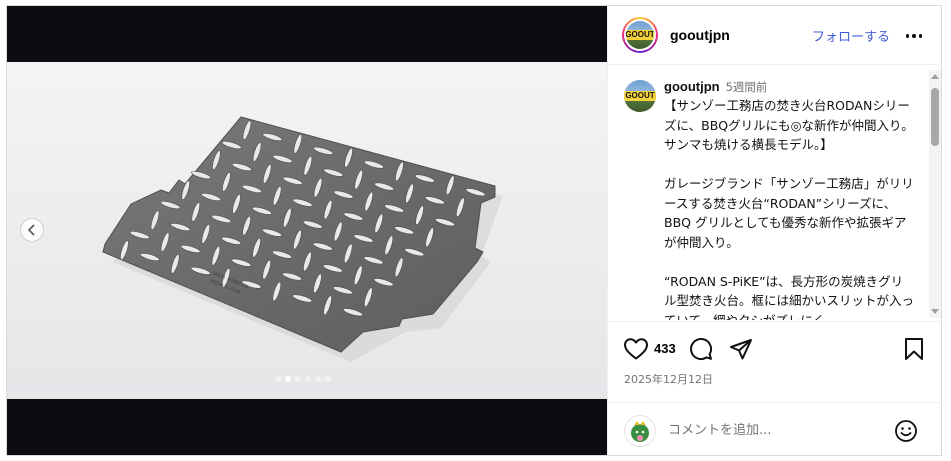 The height and width of the screenshot is (461, 951). Describe the element at coordinates (303, 379) in the screenshot. I see `carousel-dots` at that location.